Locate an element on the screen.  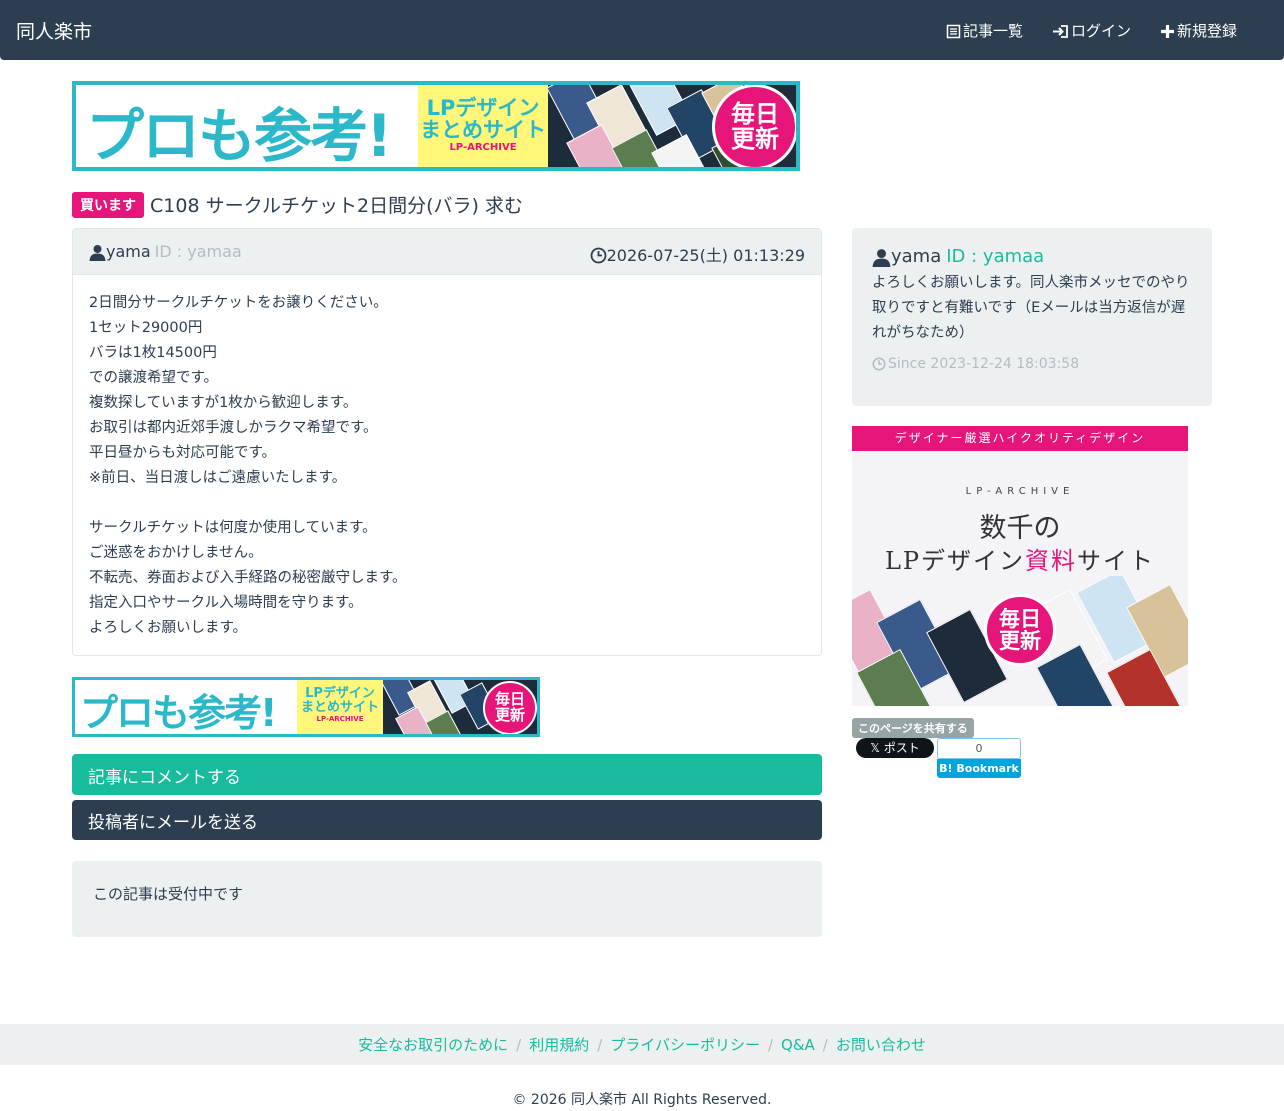
author-name: yama is located at coordinates (128, 251).